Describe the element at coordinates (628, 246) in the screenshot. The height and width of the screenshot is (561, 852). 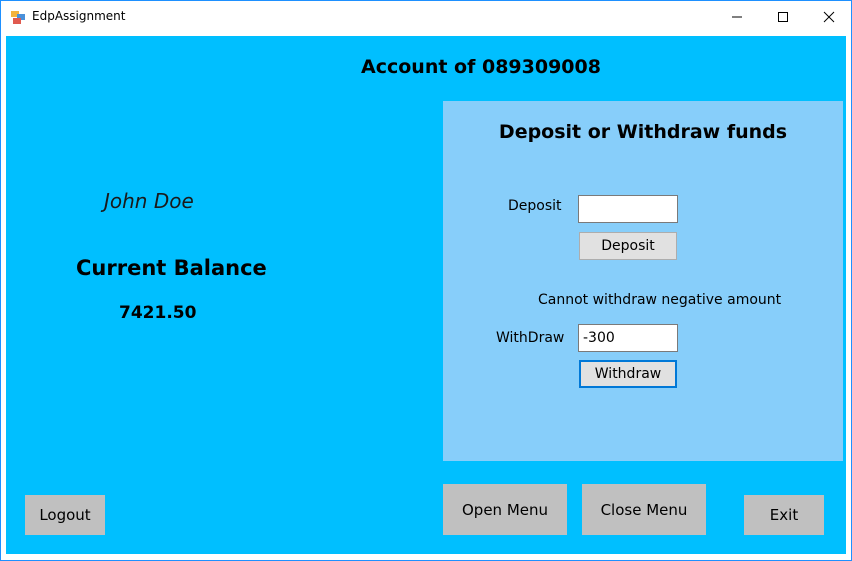
I see `deposit-button: Deposit` at that location.